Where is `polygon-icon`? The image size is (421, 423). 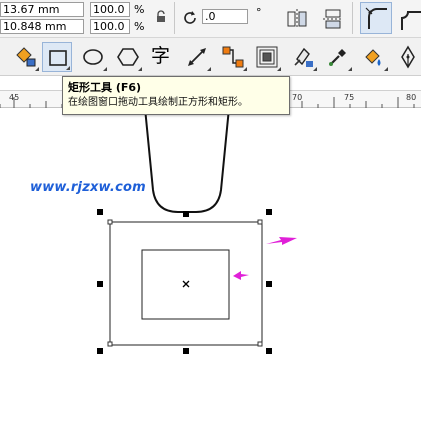 polygon-icon is located at coordinates (128, 57).